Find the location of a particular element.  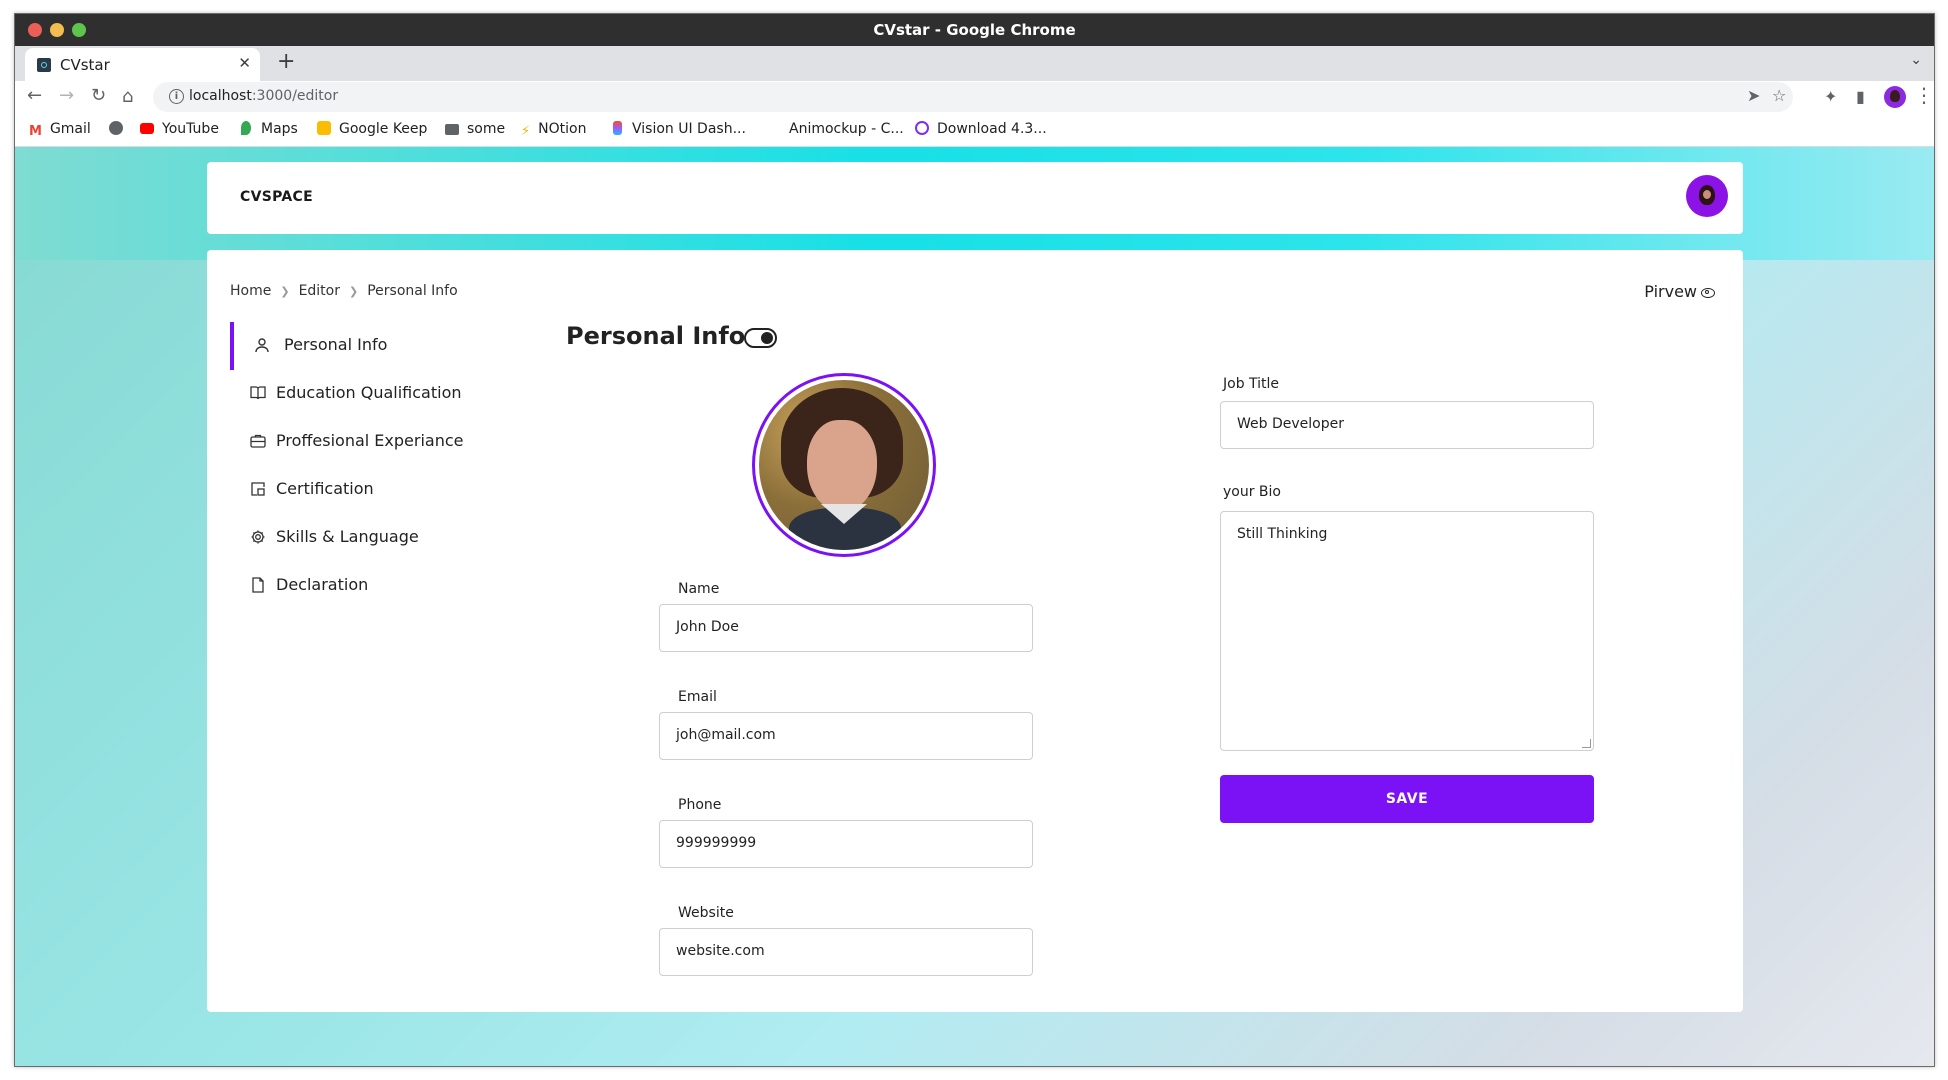

preview-button: Pirvew is located at coordinates (1679, 291).